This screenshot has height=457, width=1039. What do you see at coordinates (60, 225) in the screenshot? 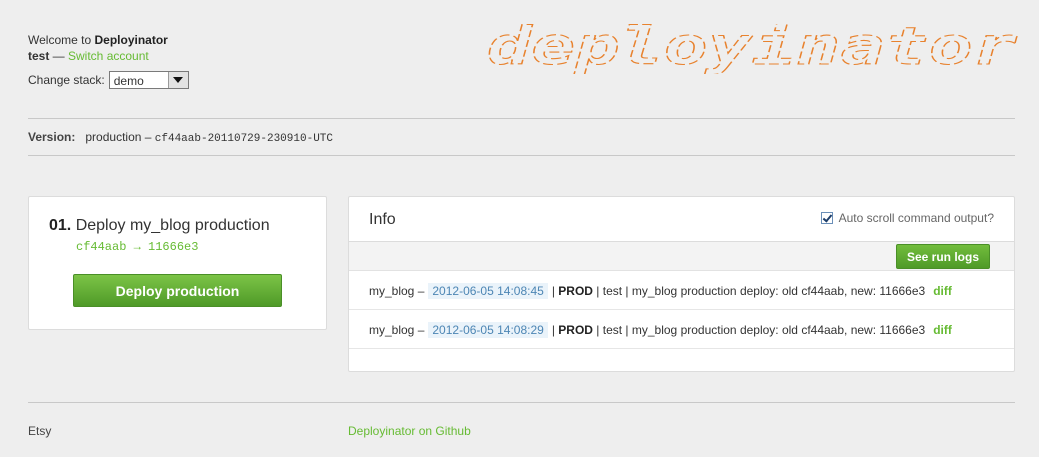
I see `deploy-number: 01.` at bounding box center [60, 225].